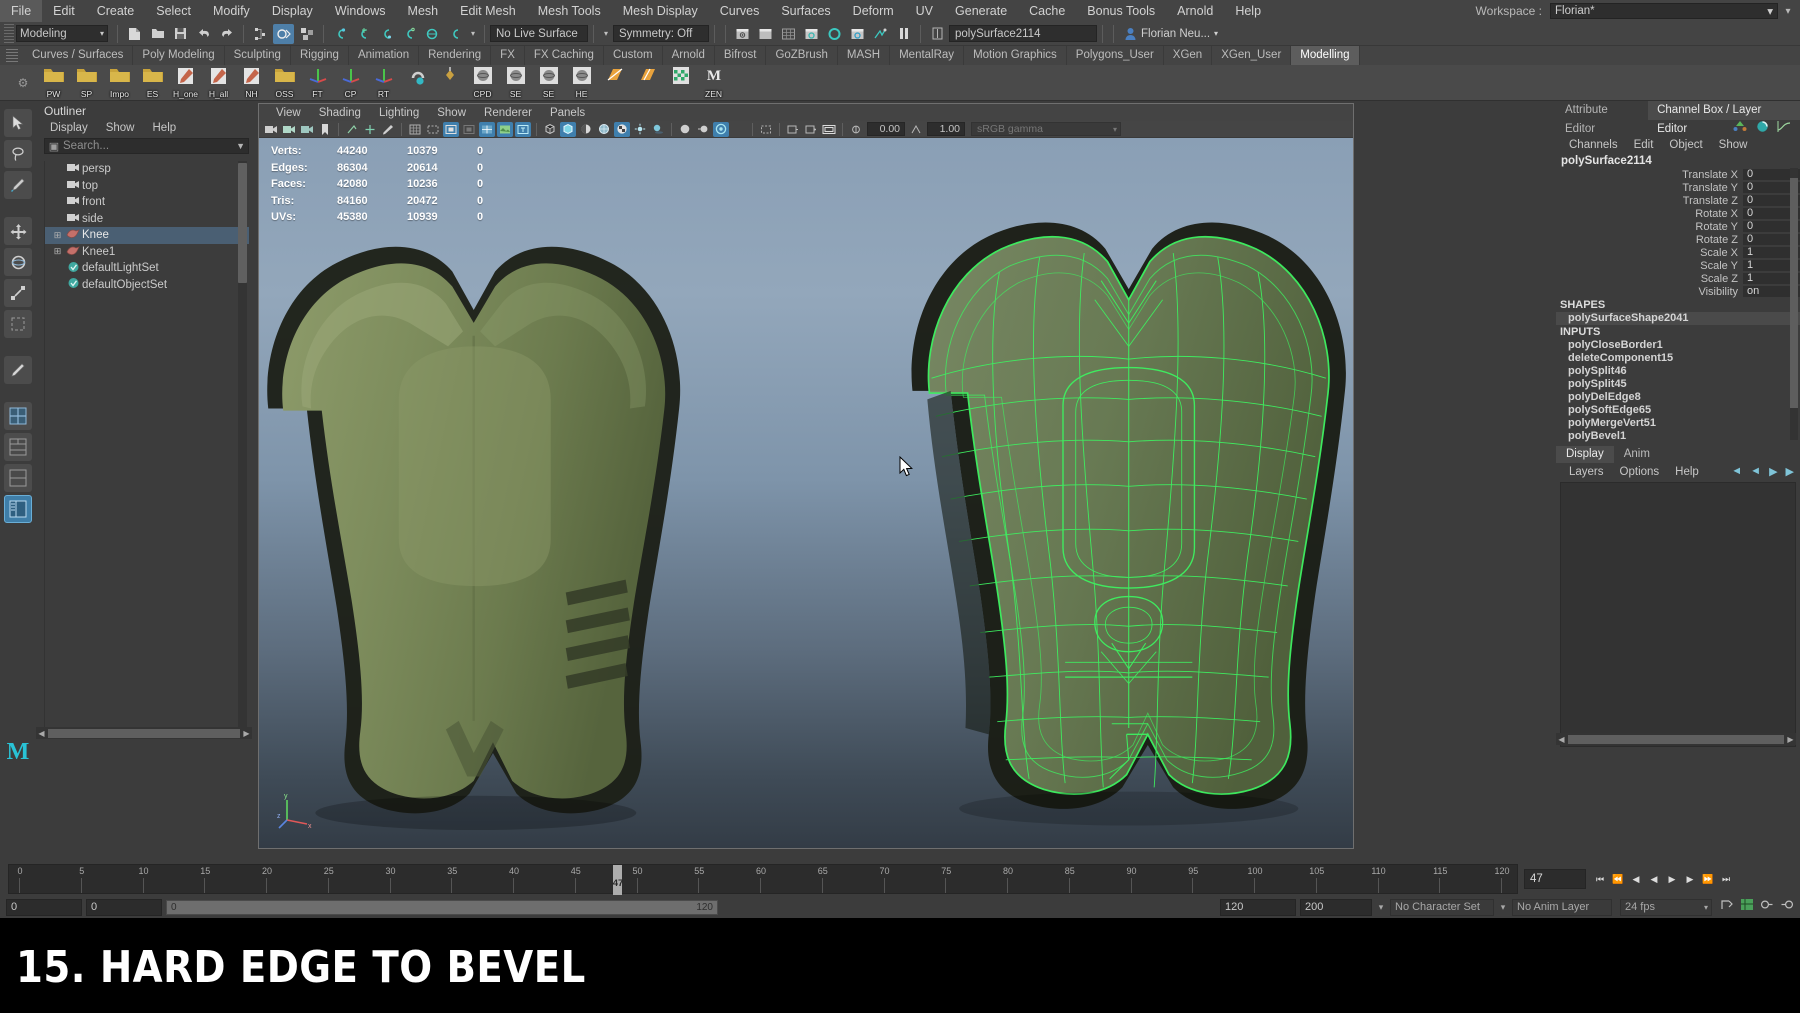 Image resolution: width=1800 pixels, height=1013 pixels. Describe the element at coordinates (1726, 879) in the screenshot. I see `go-to-end-icon: ⏭` at that location.